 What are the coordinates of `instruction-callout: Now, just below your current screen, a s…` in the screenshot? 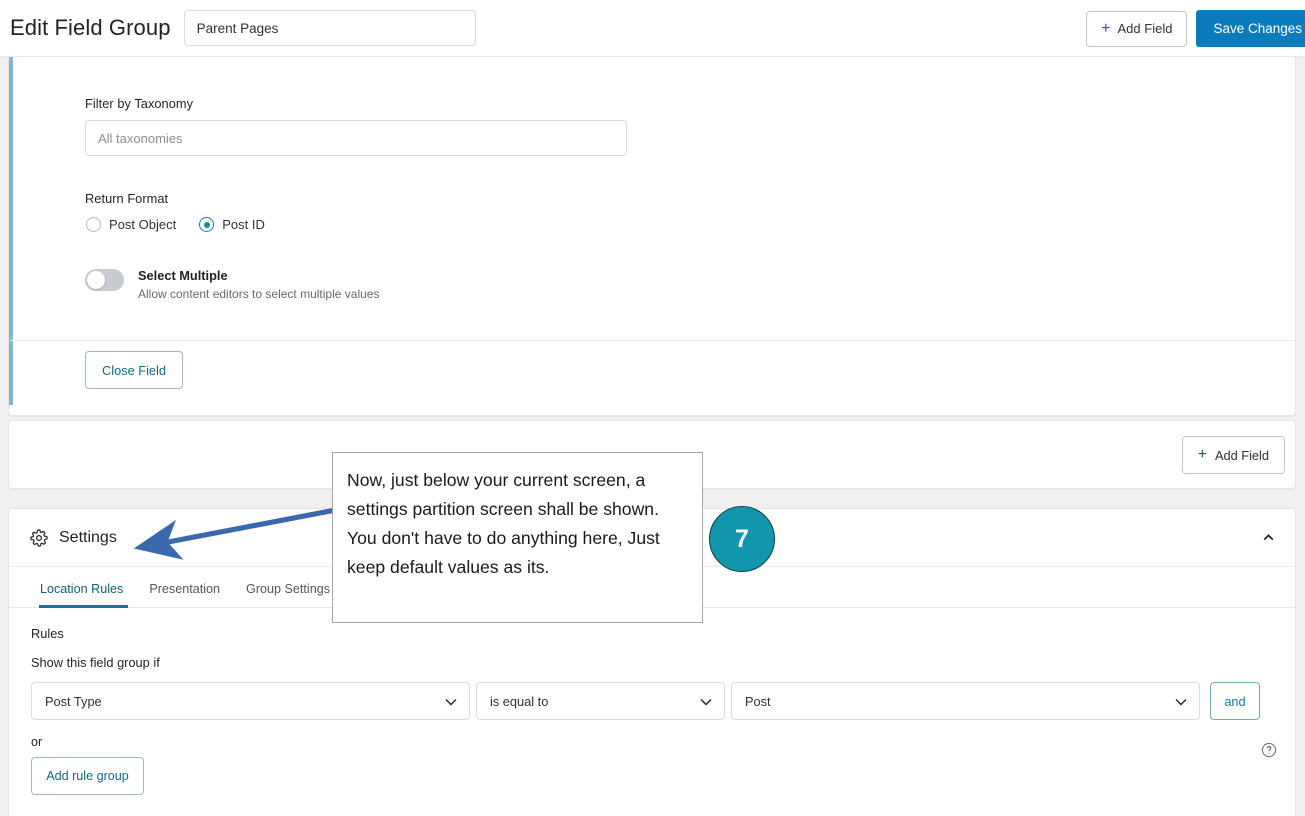 It's located at (517, 537).